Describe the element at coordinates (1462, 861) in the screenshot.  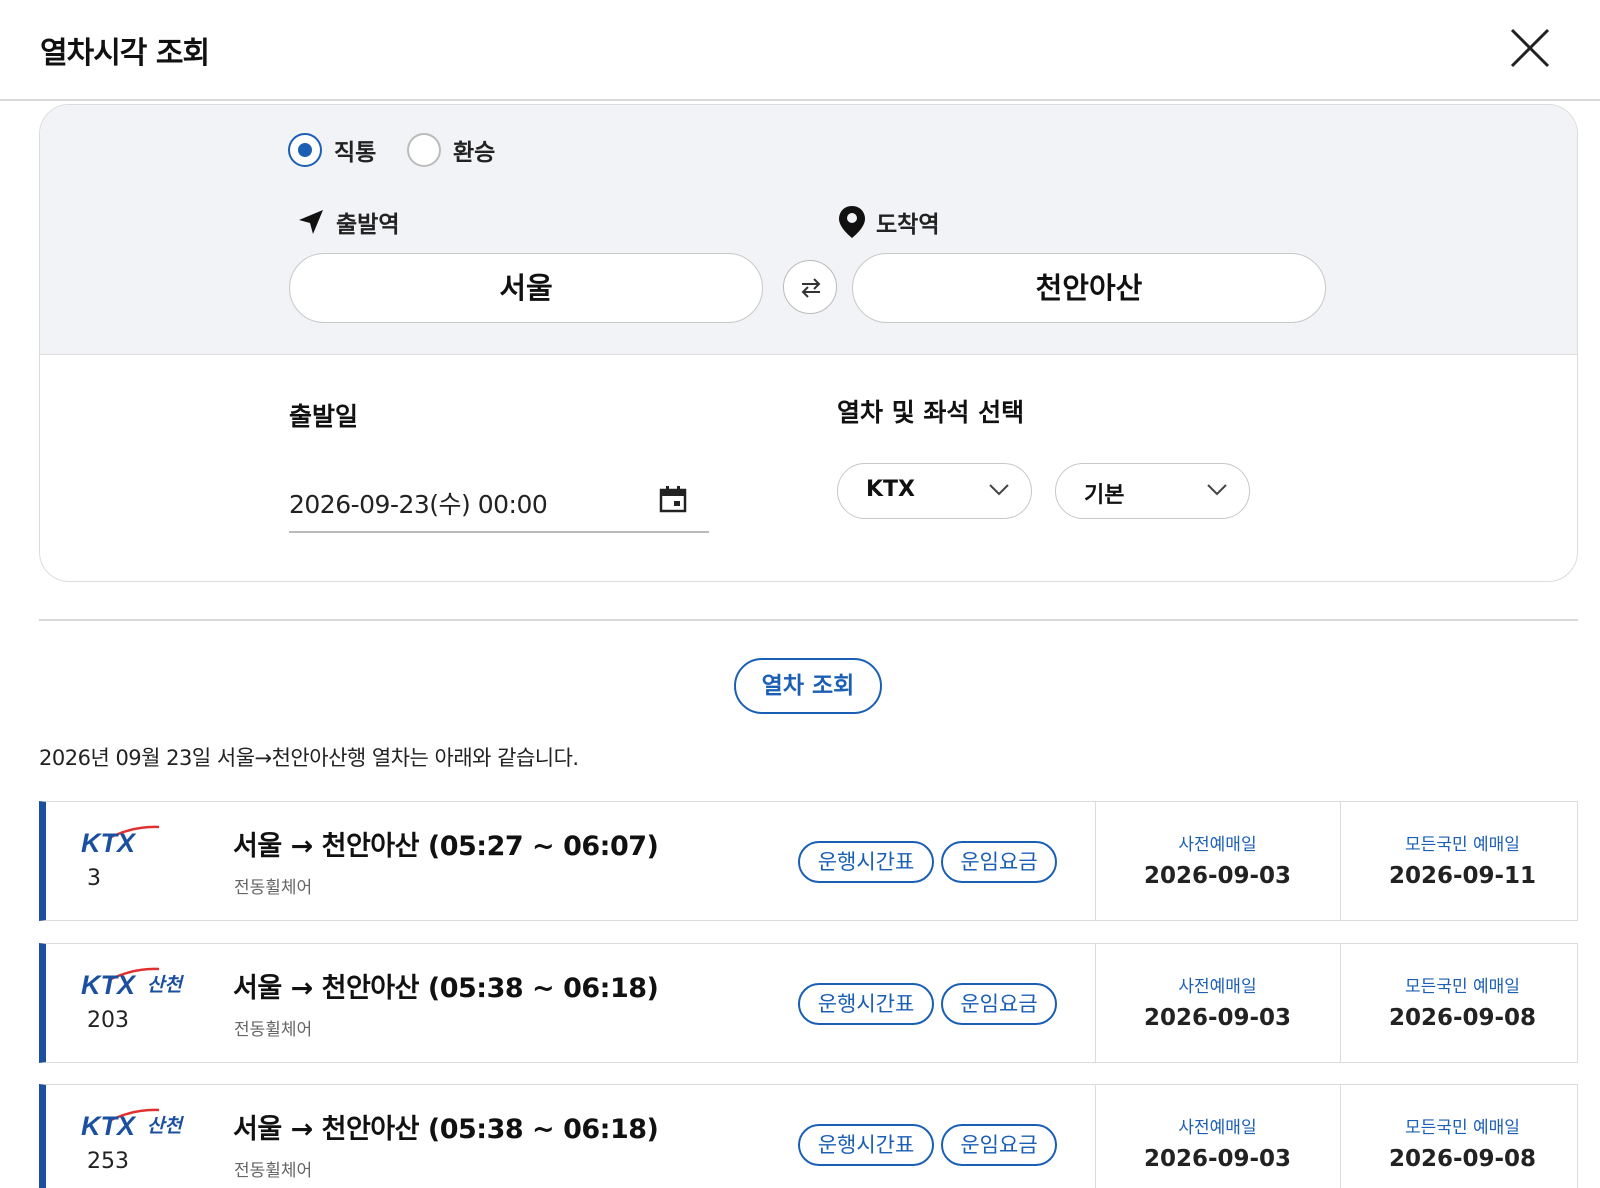
I see `public-booking-column: 모든국민 예매일 2026-09-11` at that location.